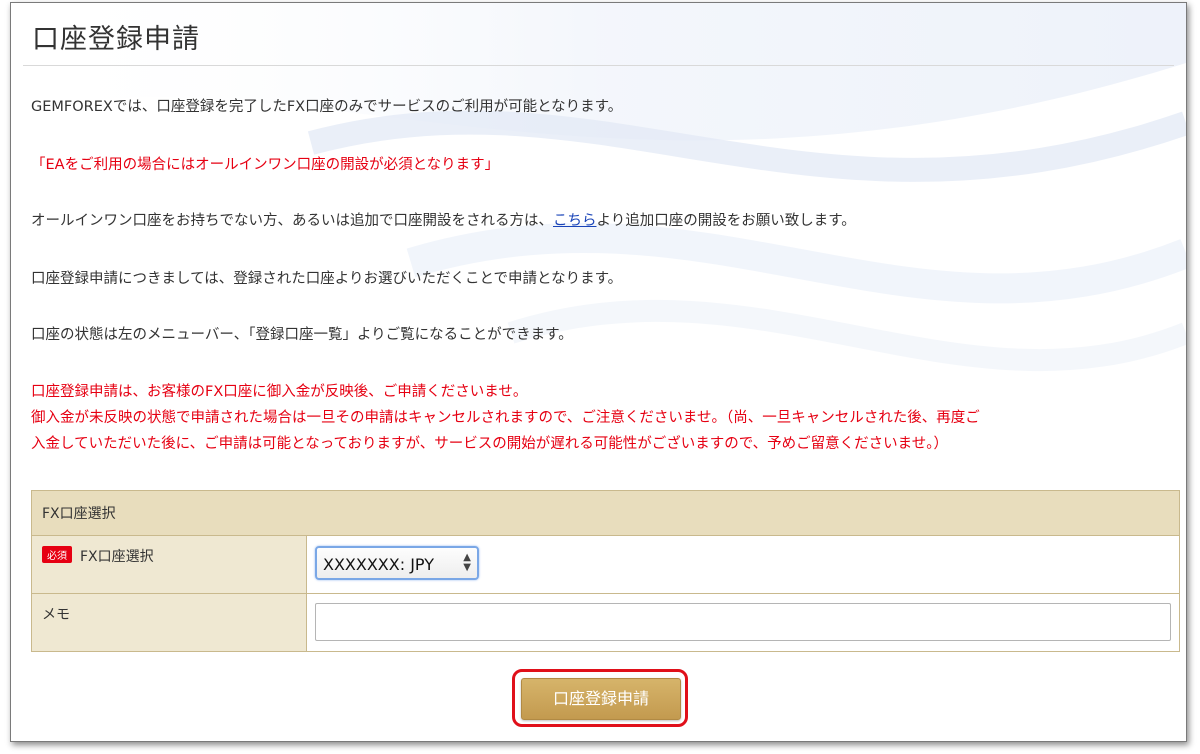  I want to click on memo-input, so click(743, 622).